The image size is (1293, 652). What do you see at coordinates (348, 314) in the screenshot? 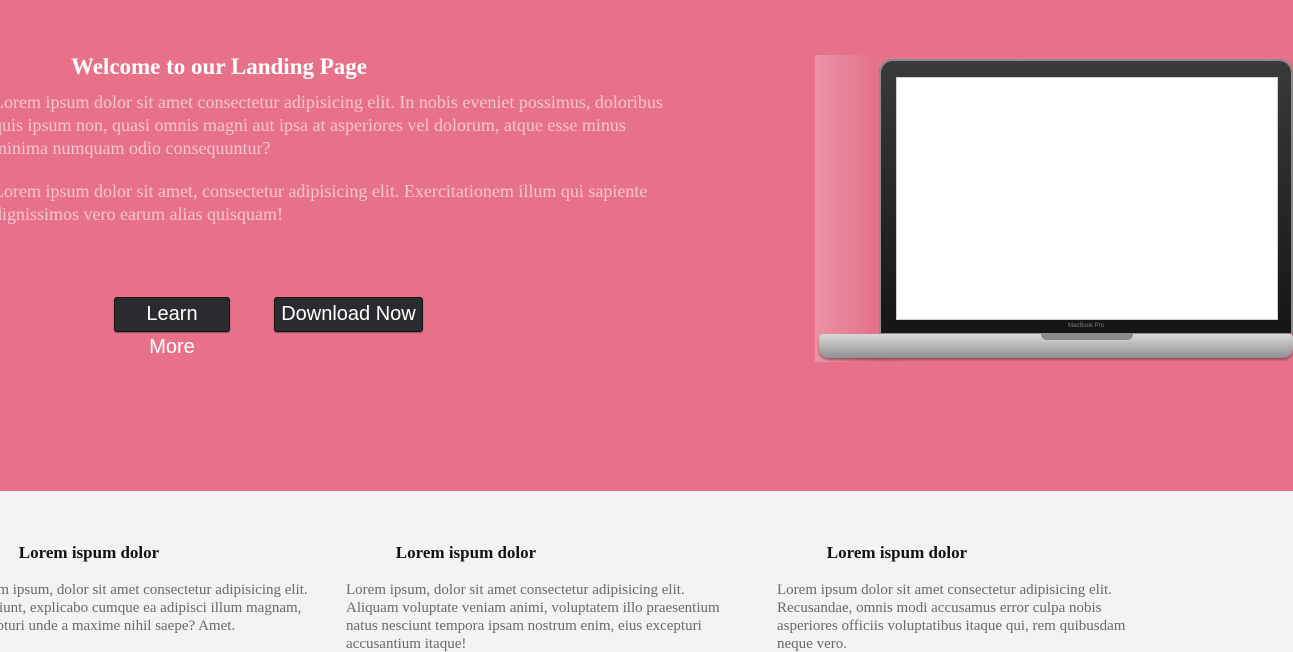
I see `download-now-button: Download Now` at bounding box center [348, 314].